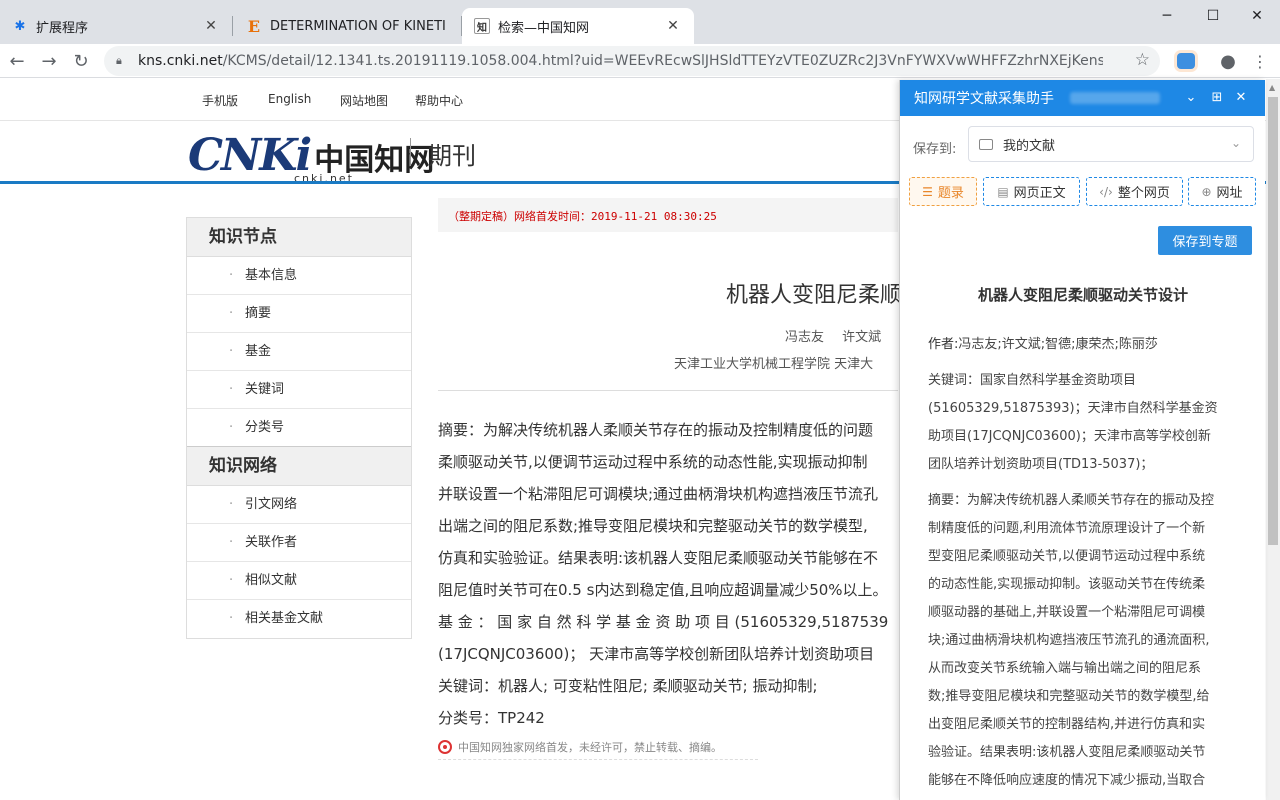 The width and height of the screenshot is (1280, 800). I want to click on sidenav-item-related-fund-docs: 相关基金文献, so click(299, 619).